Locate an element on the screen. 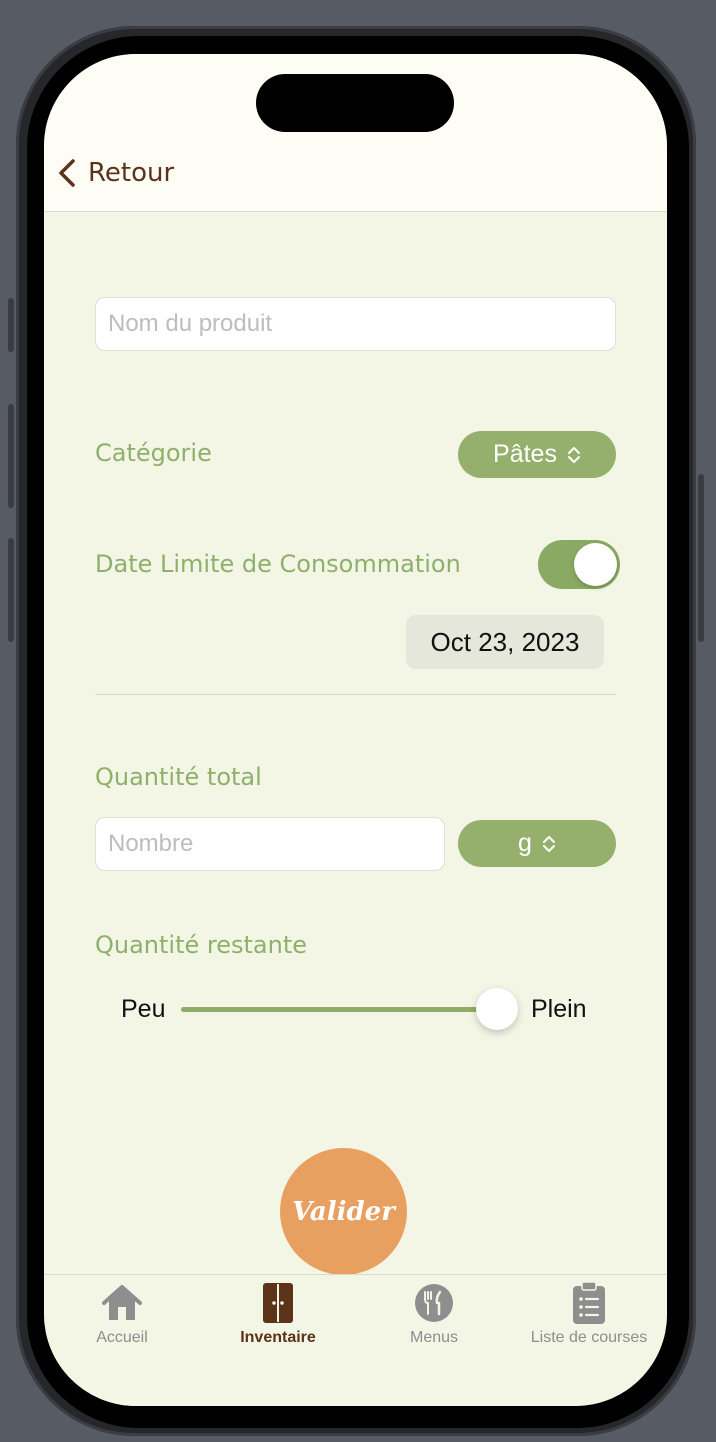  unit-value: g is located at coordinates (525, 843).